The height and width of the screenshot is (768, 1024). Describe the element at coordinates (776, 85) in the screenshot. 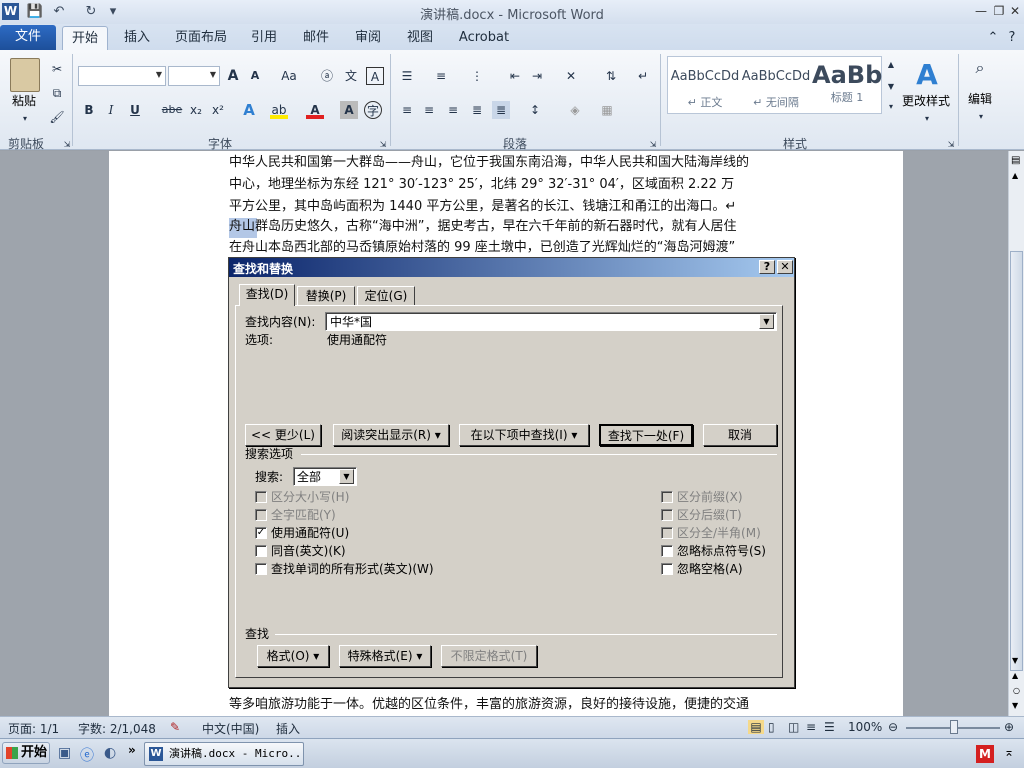

I see `style-no-spacing: AaBbCcDd ↵ 无间隔` at that location.